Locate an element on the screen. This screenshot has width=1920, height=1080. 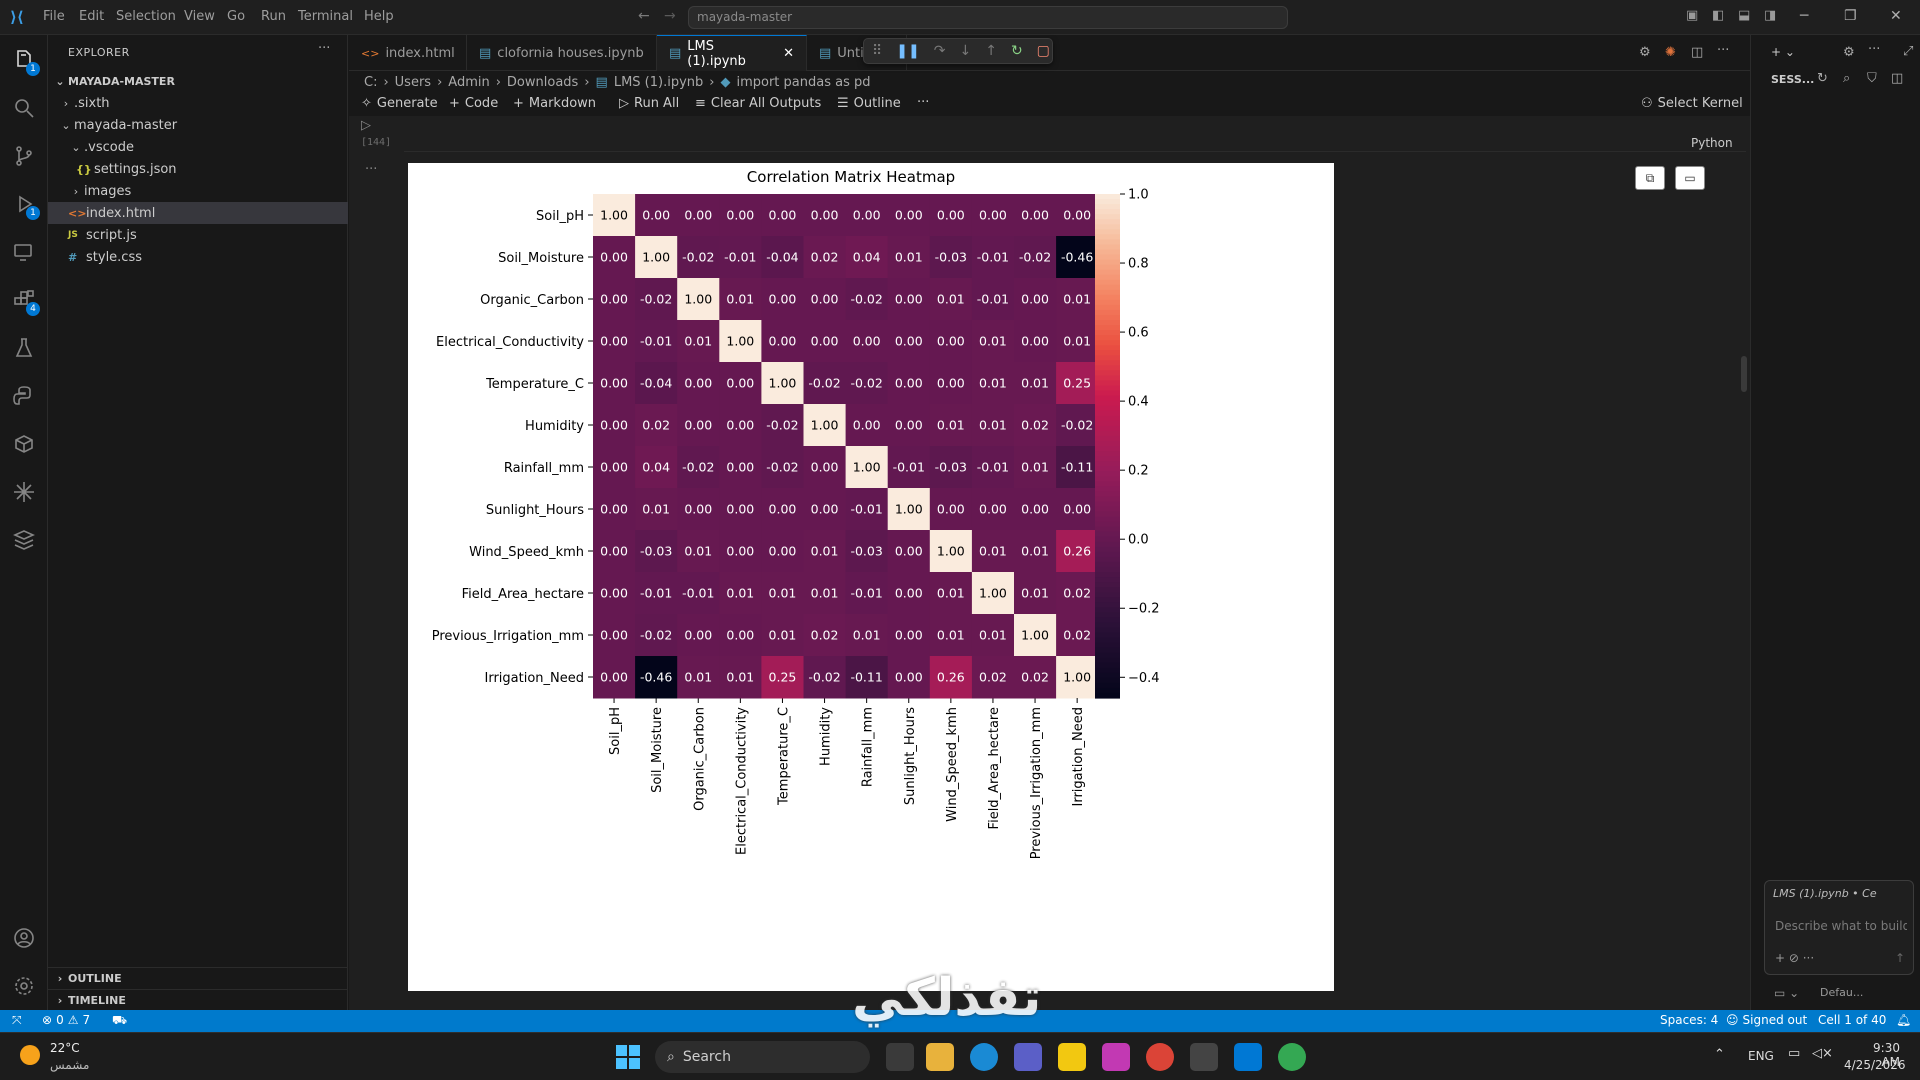
drag-handle-icon: ⠿ is located at coordinates (877, 51).